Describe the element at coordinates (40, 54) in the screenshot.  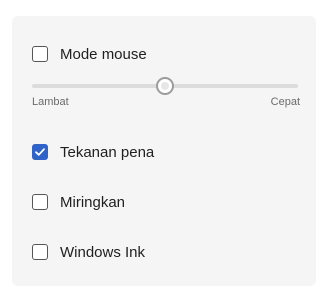
I see `mouse-mode-checkbox` at that location.